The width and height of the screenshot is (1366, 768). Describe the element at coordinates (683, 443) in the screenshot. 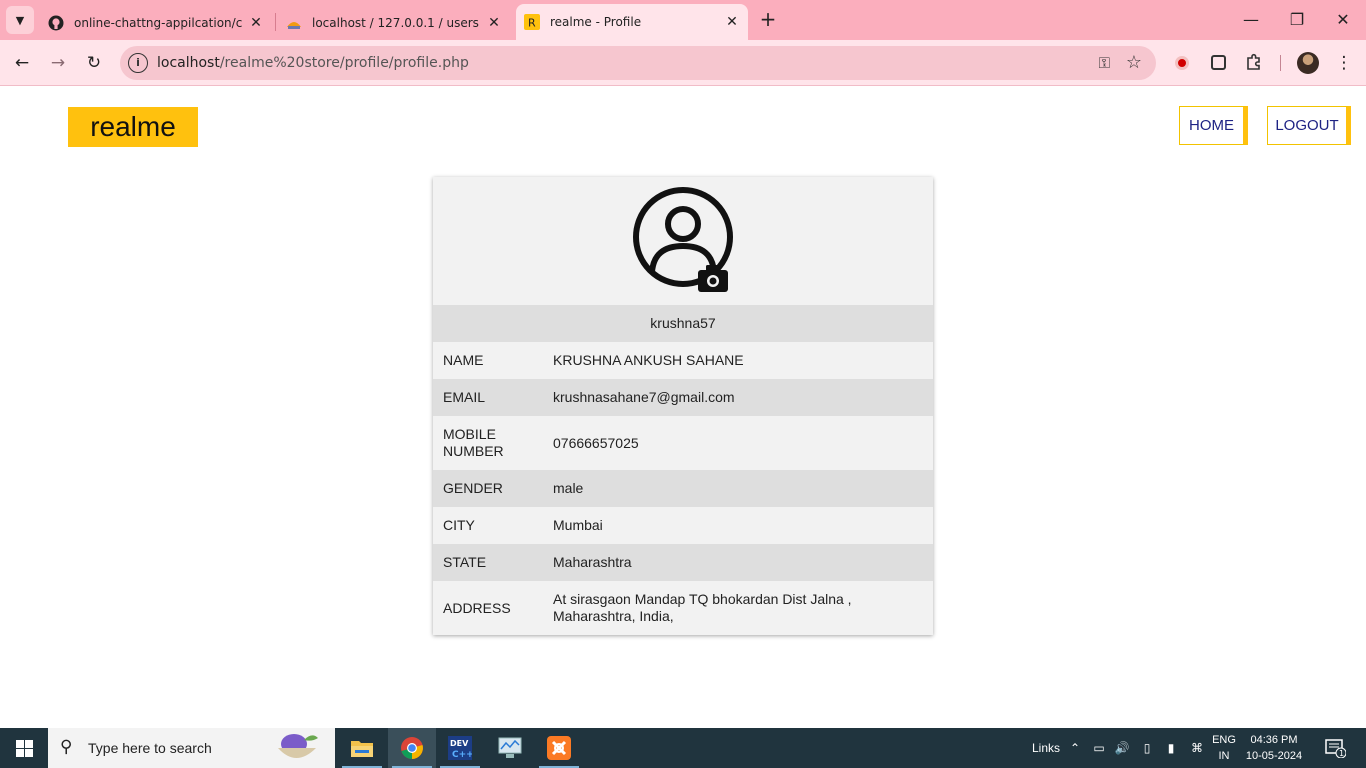

I see `profile-row-mobile: MOBILE NUMBER 07666657025` at that location.